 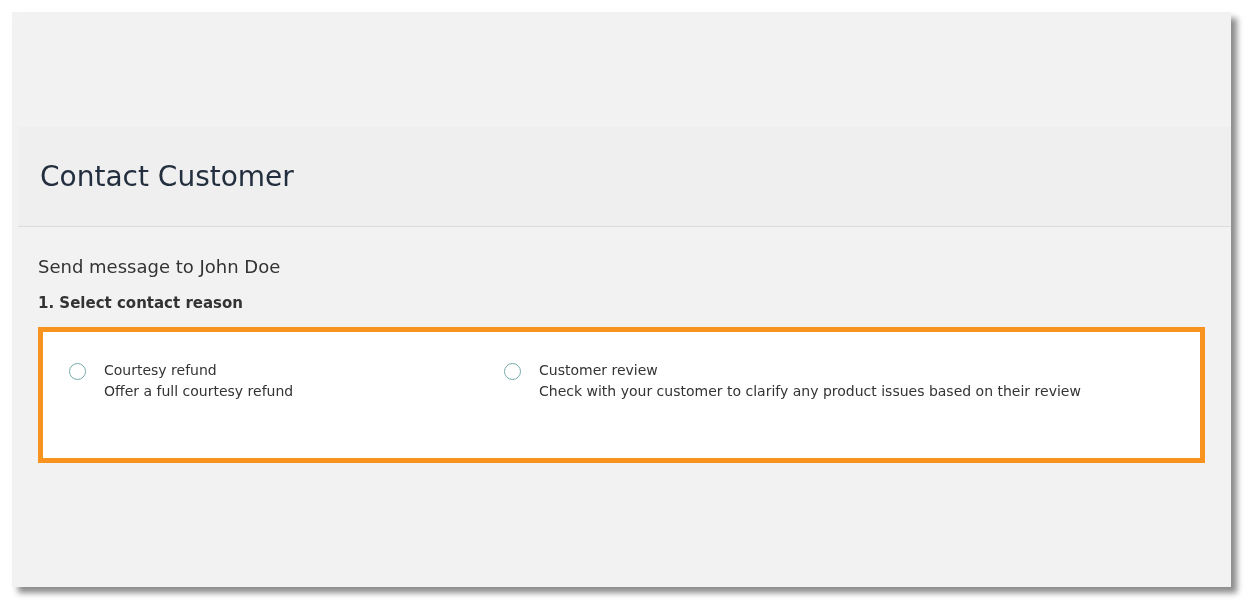 What do you see at coordinates (141, 303) in the screenshot?
I see `step-label: 1. Select contact reason` at bounding box center [141, 303].